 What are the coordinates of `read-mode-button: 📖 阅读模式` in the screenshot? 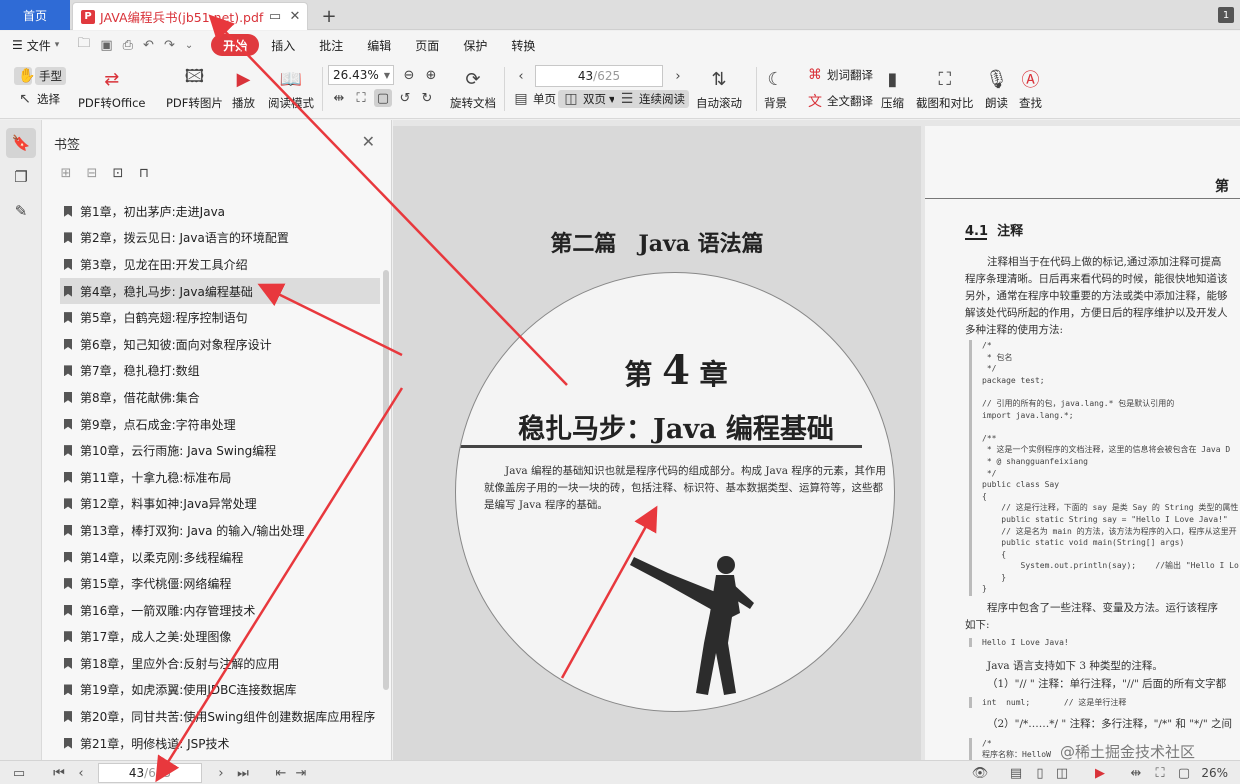 It's located at (291, 88).